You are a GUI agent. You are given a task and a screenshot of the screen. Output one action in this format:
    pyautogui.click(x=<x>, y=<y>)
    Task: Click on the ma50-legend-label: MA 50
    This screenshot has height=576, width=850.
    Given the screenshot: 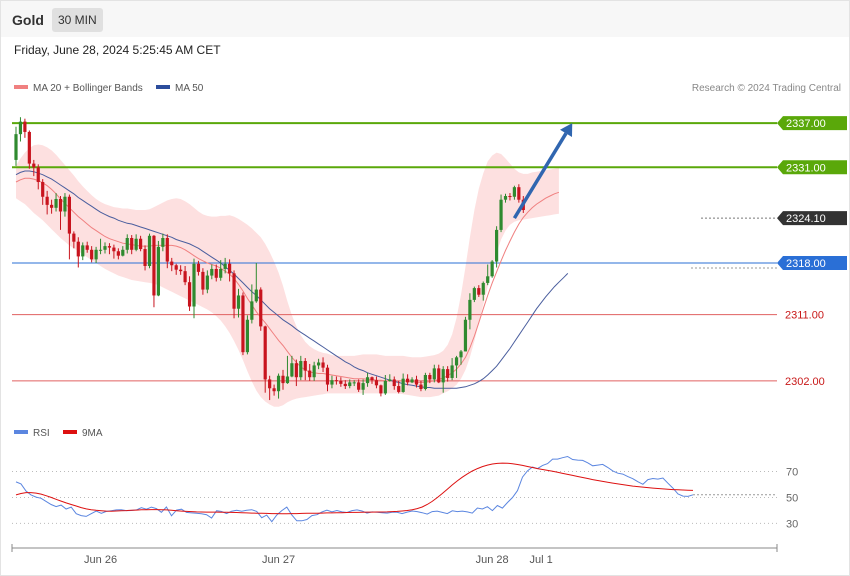 What is the action you would take?
    pyautogui.click(x=189, y=88)
    